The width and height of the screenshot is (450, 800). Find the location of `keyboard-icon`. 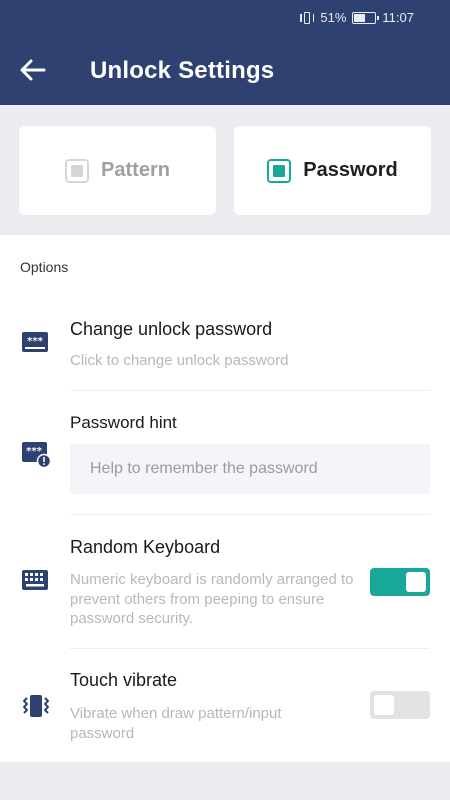

keyboard-icon is located at coordinates (35, 582).